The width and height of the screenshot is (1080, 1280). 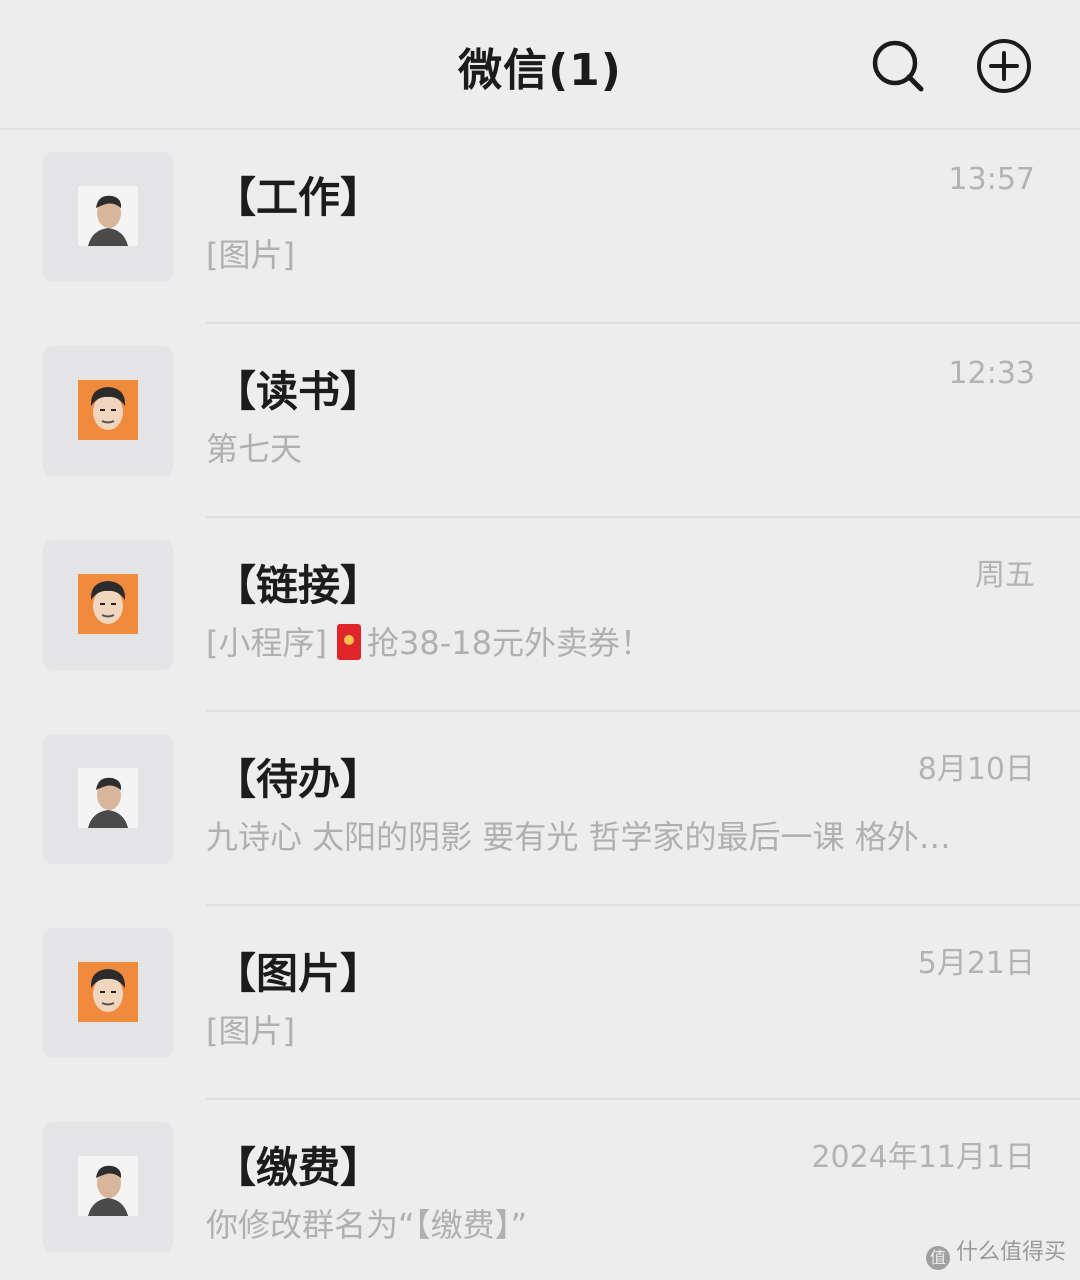 I want to click on top-bar: 微信(1), so click(x=540, y=65).